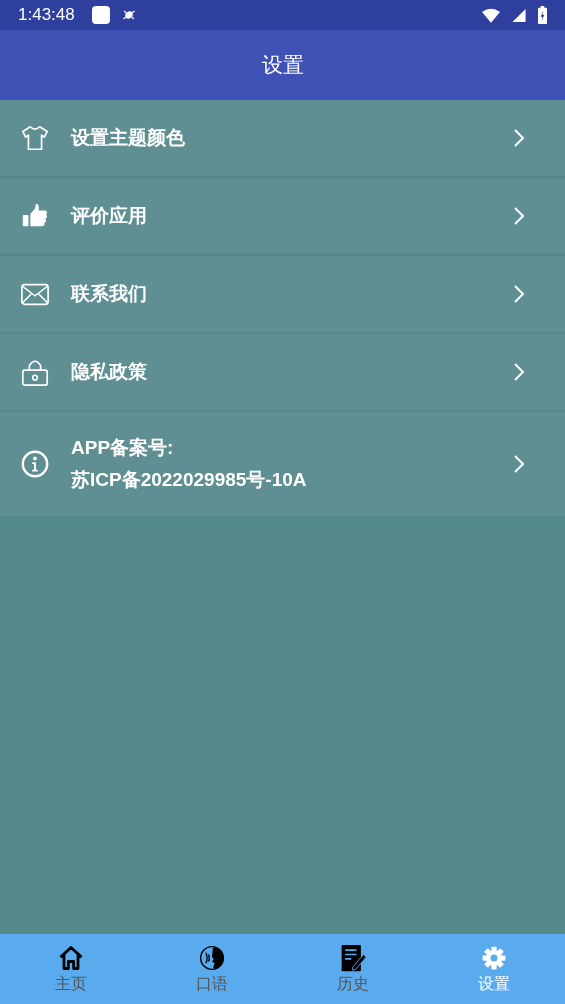  Describe the element at coordinates (353, 969) in the screenshot. I see `nav-tab: 历史` at that location.